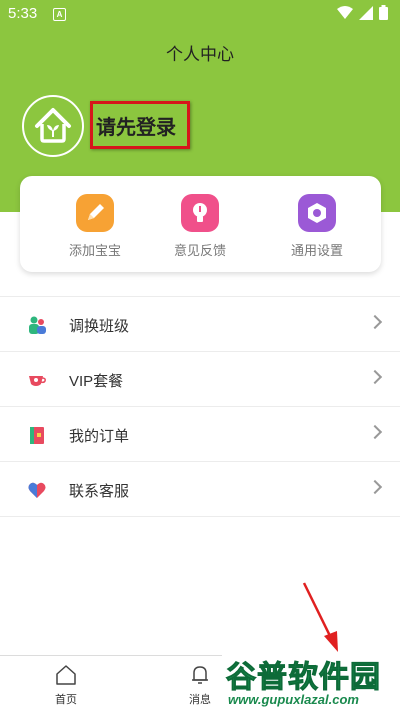  I want to click on cup-icon, so click(37, 381).